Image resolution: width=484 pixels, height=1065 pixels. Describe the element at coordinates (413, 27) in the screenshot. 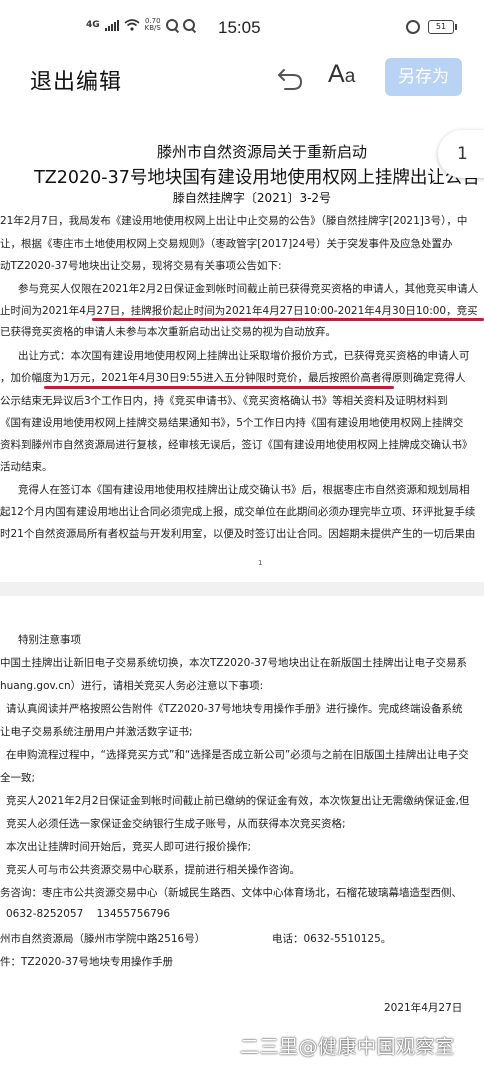

I see `alarm-icon` at that location.